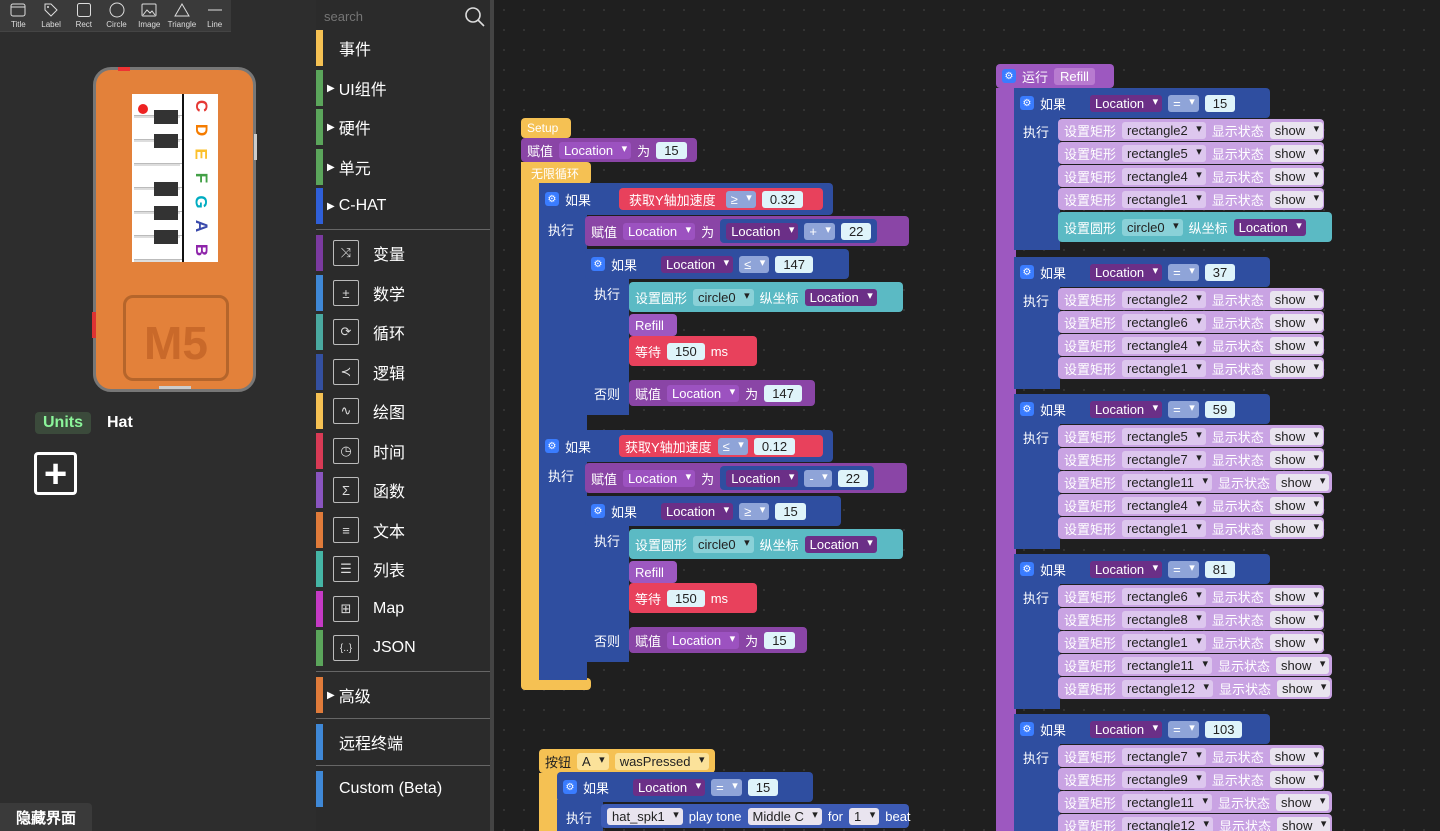  Describe the element at coordinates (1164, 779) in the screenshot. I see `rect-dropdown: rectangle9` at that location.